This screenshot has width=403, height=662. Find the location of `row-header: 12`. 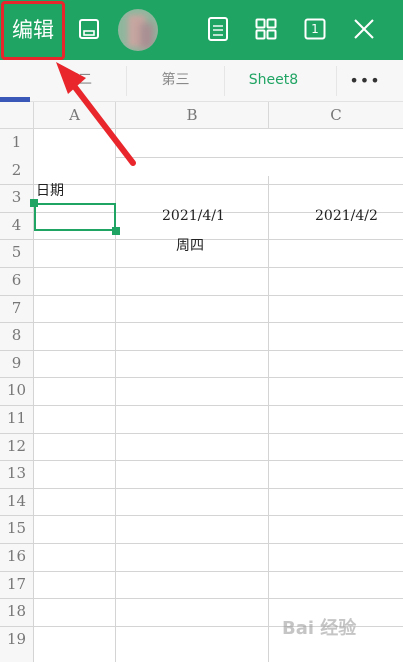

row-header: 12 is located at coordinates (16, 447).